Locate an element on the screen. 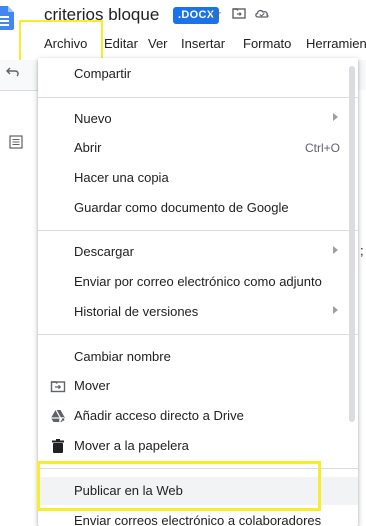 The width and height of the screenshot is (366, 526). menu-item-mover: Mover is located at coordinates (198, 386).